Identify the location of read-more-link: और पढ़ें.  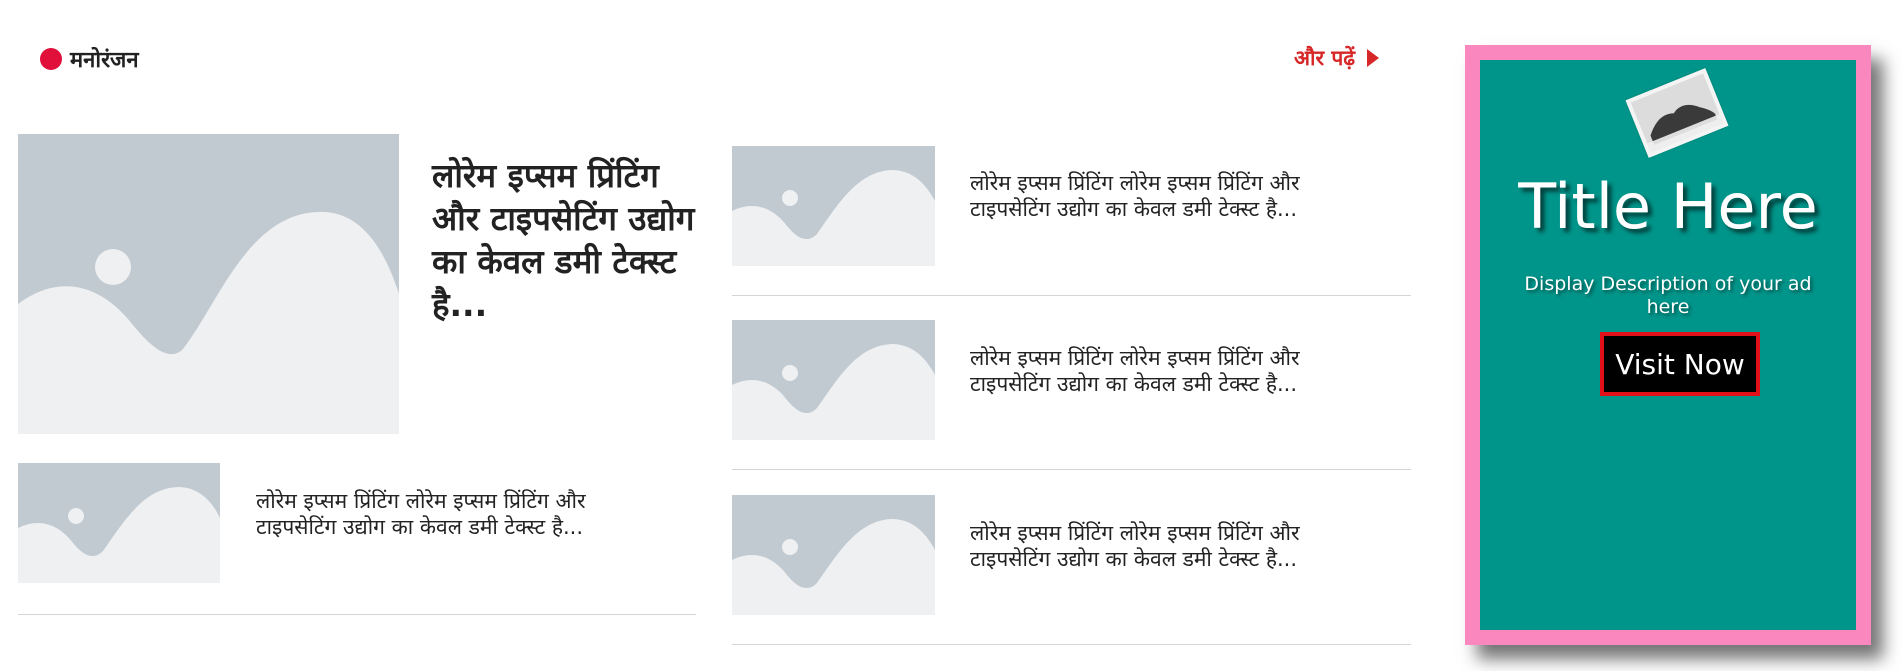
(1337, 58).